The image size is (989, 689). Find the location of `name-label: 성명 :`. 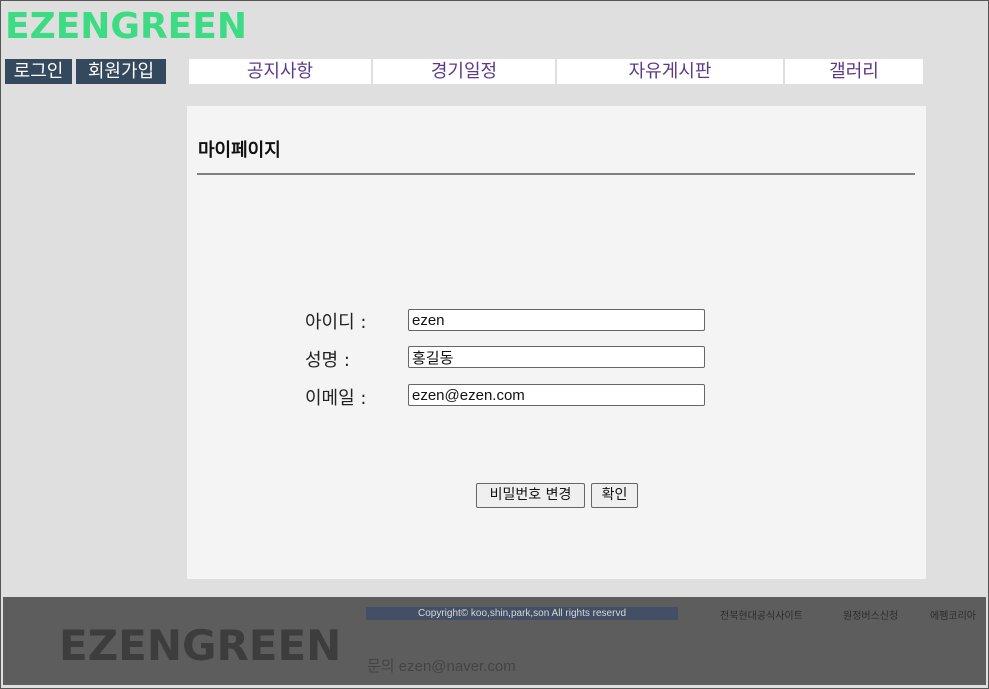

name-label: 성명 : is located at coordinates (327, 360).